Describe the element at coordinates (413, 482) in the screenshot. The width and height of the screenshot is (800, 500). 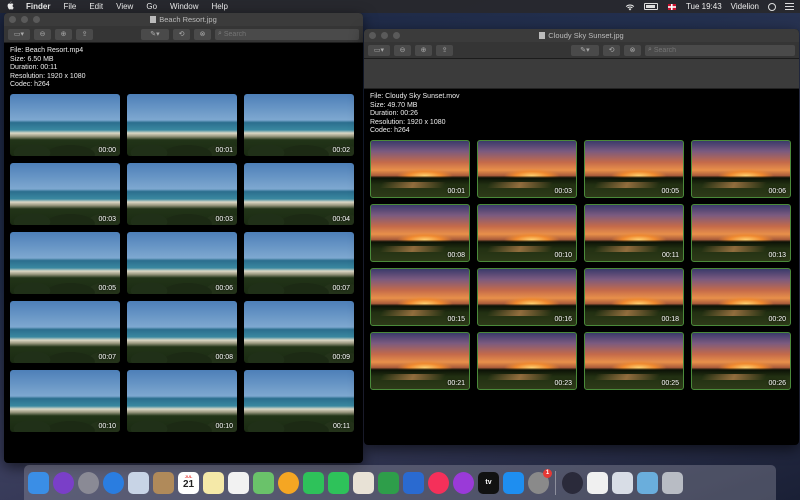
I see `keynote-icon` at that location.